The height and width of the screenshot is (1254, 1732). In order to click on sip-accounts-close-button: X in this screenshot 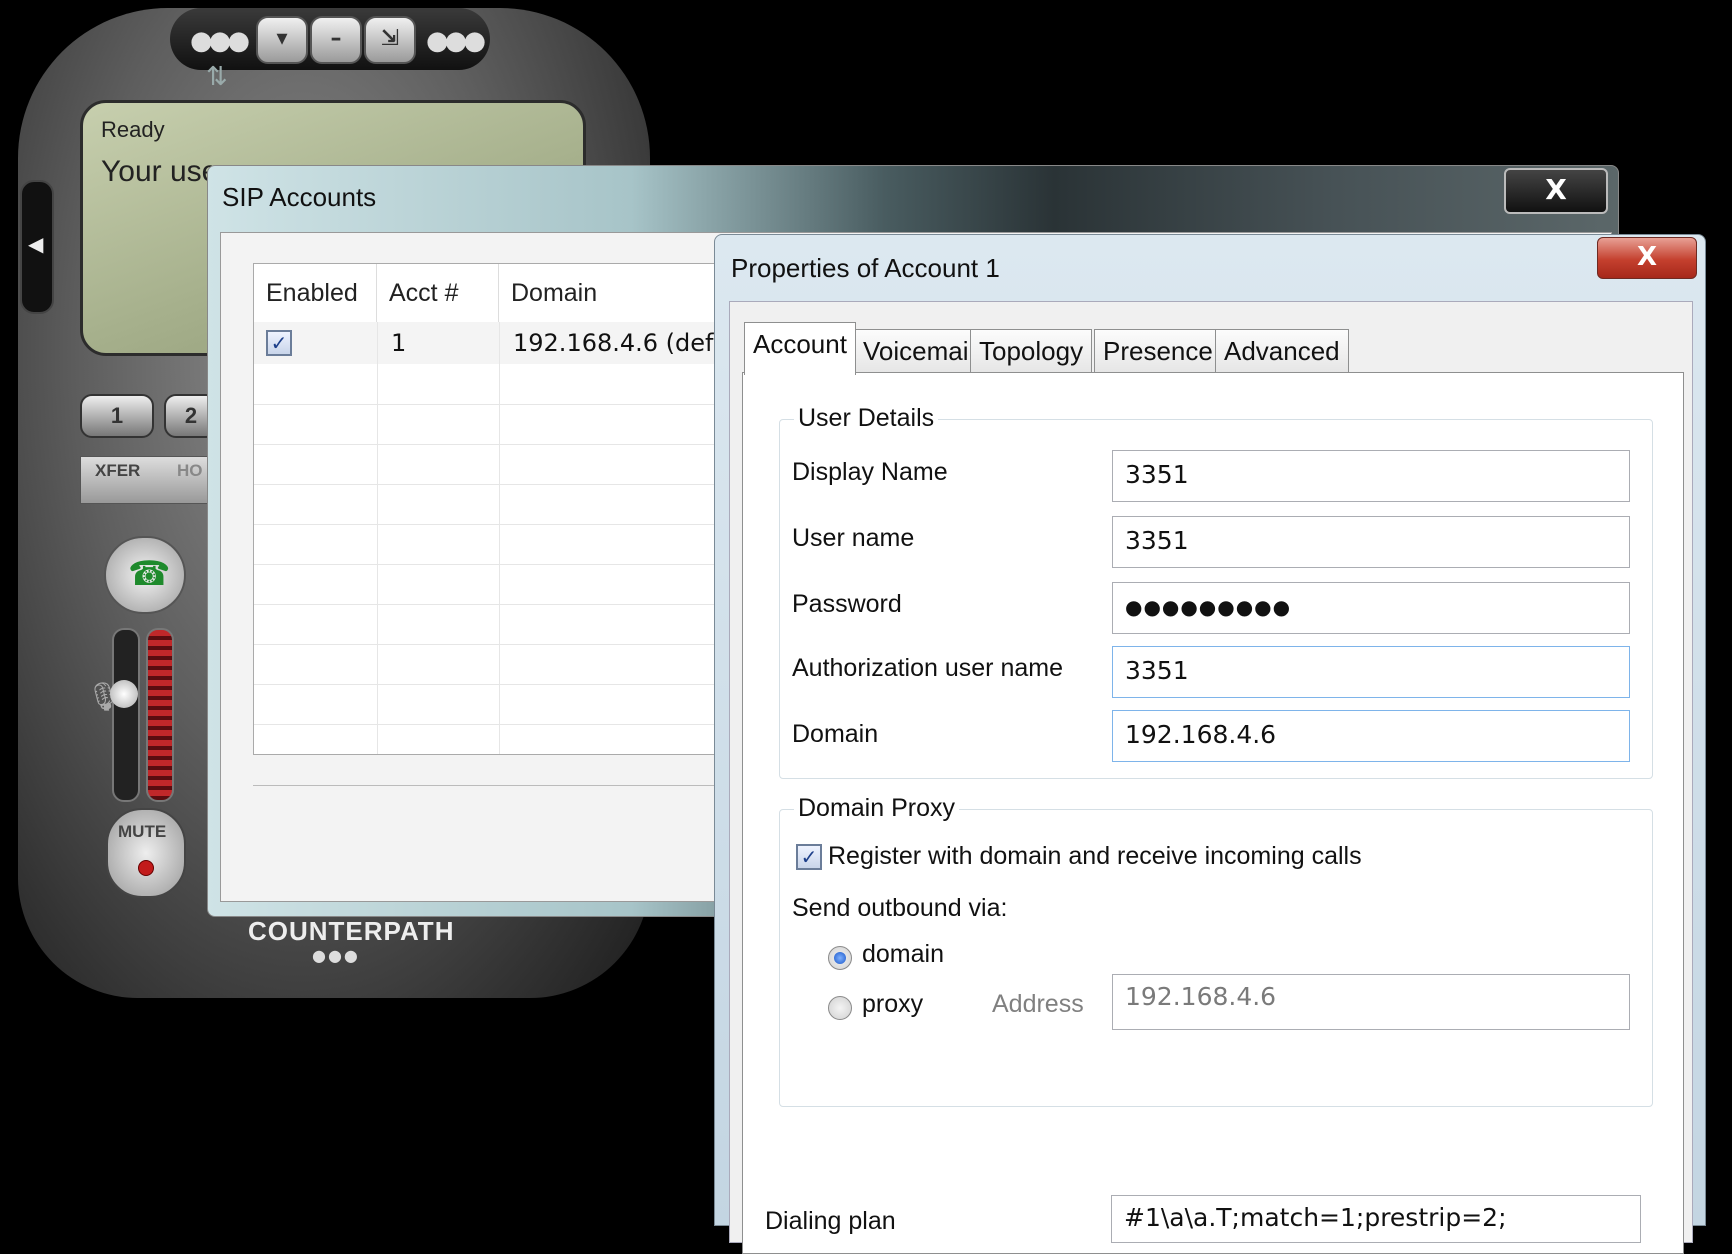, I will do `click(1556, 191)`.